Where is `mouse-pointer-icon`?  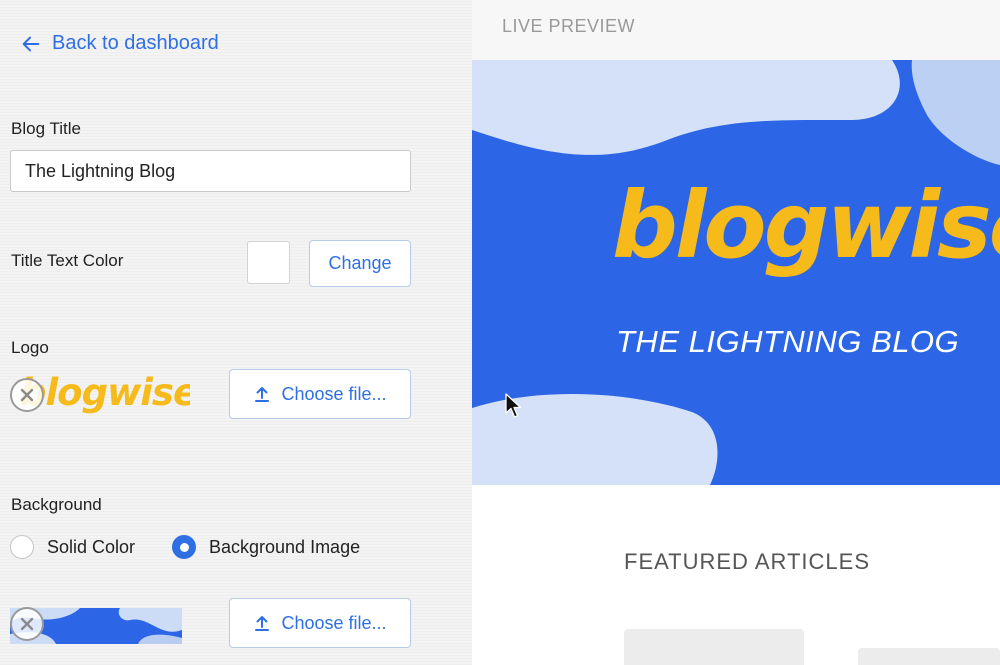 mouse-pointer-icon is located at coordinates (513, 405).